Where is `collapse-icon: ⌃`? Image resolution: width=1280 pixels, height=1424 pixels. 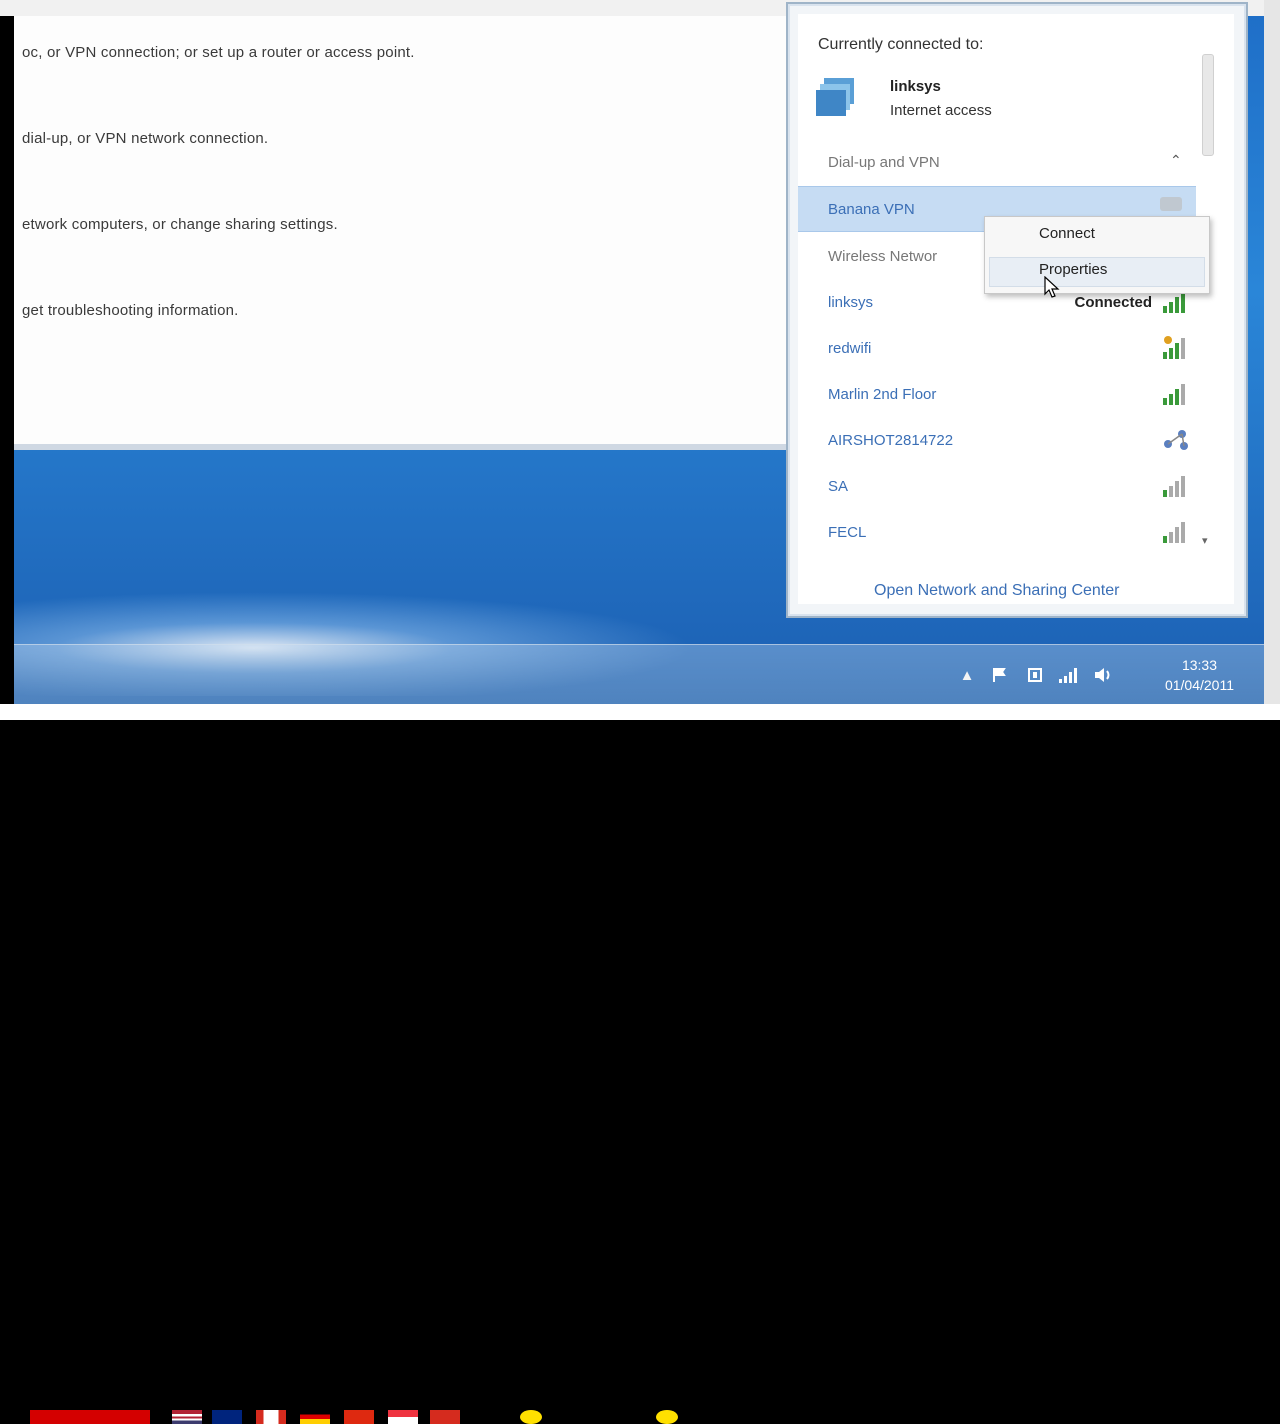
collapse-icon: ⌃ is located at coordinates (1176, 160).